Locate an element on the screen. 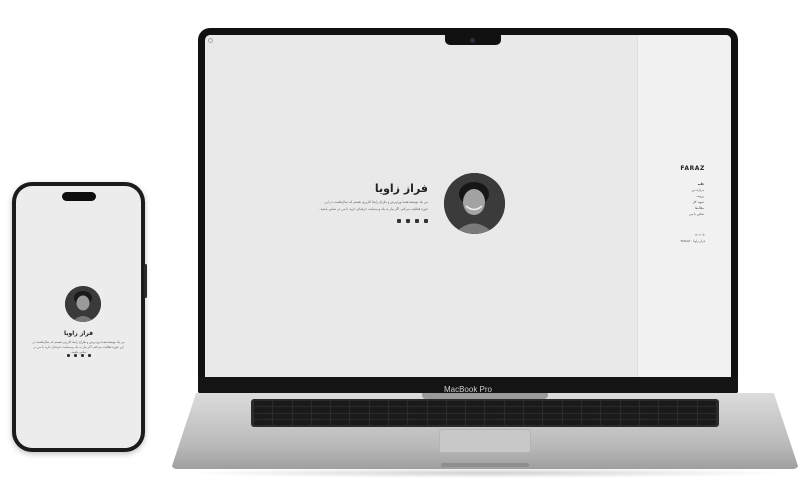 Image resolution: width=800 pixels, height=503 pixels. phone-side-button is located at coordinates (145, 281).